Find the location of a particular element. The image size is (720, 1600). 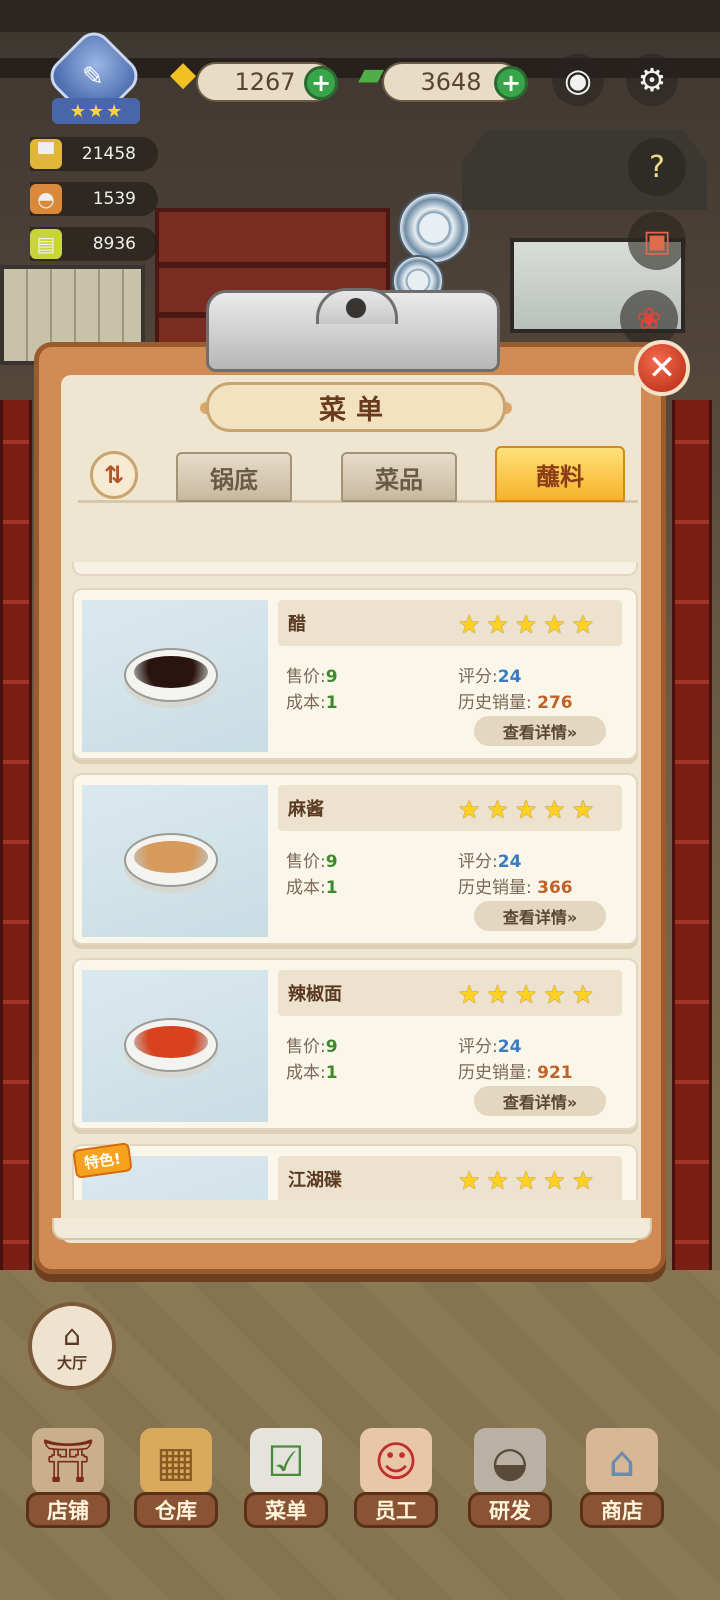

tab-label: 菜品 is located at coordinates (399, 479).